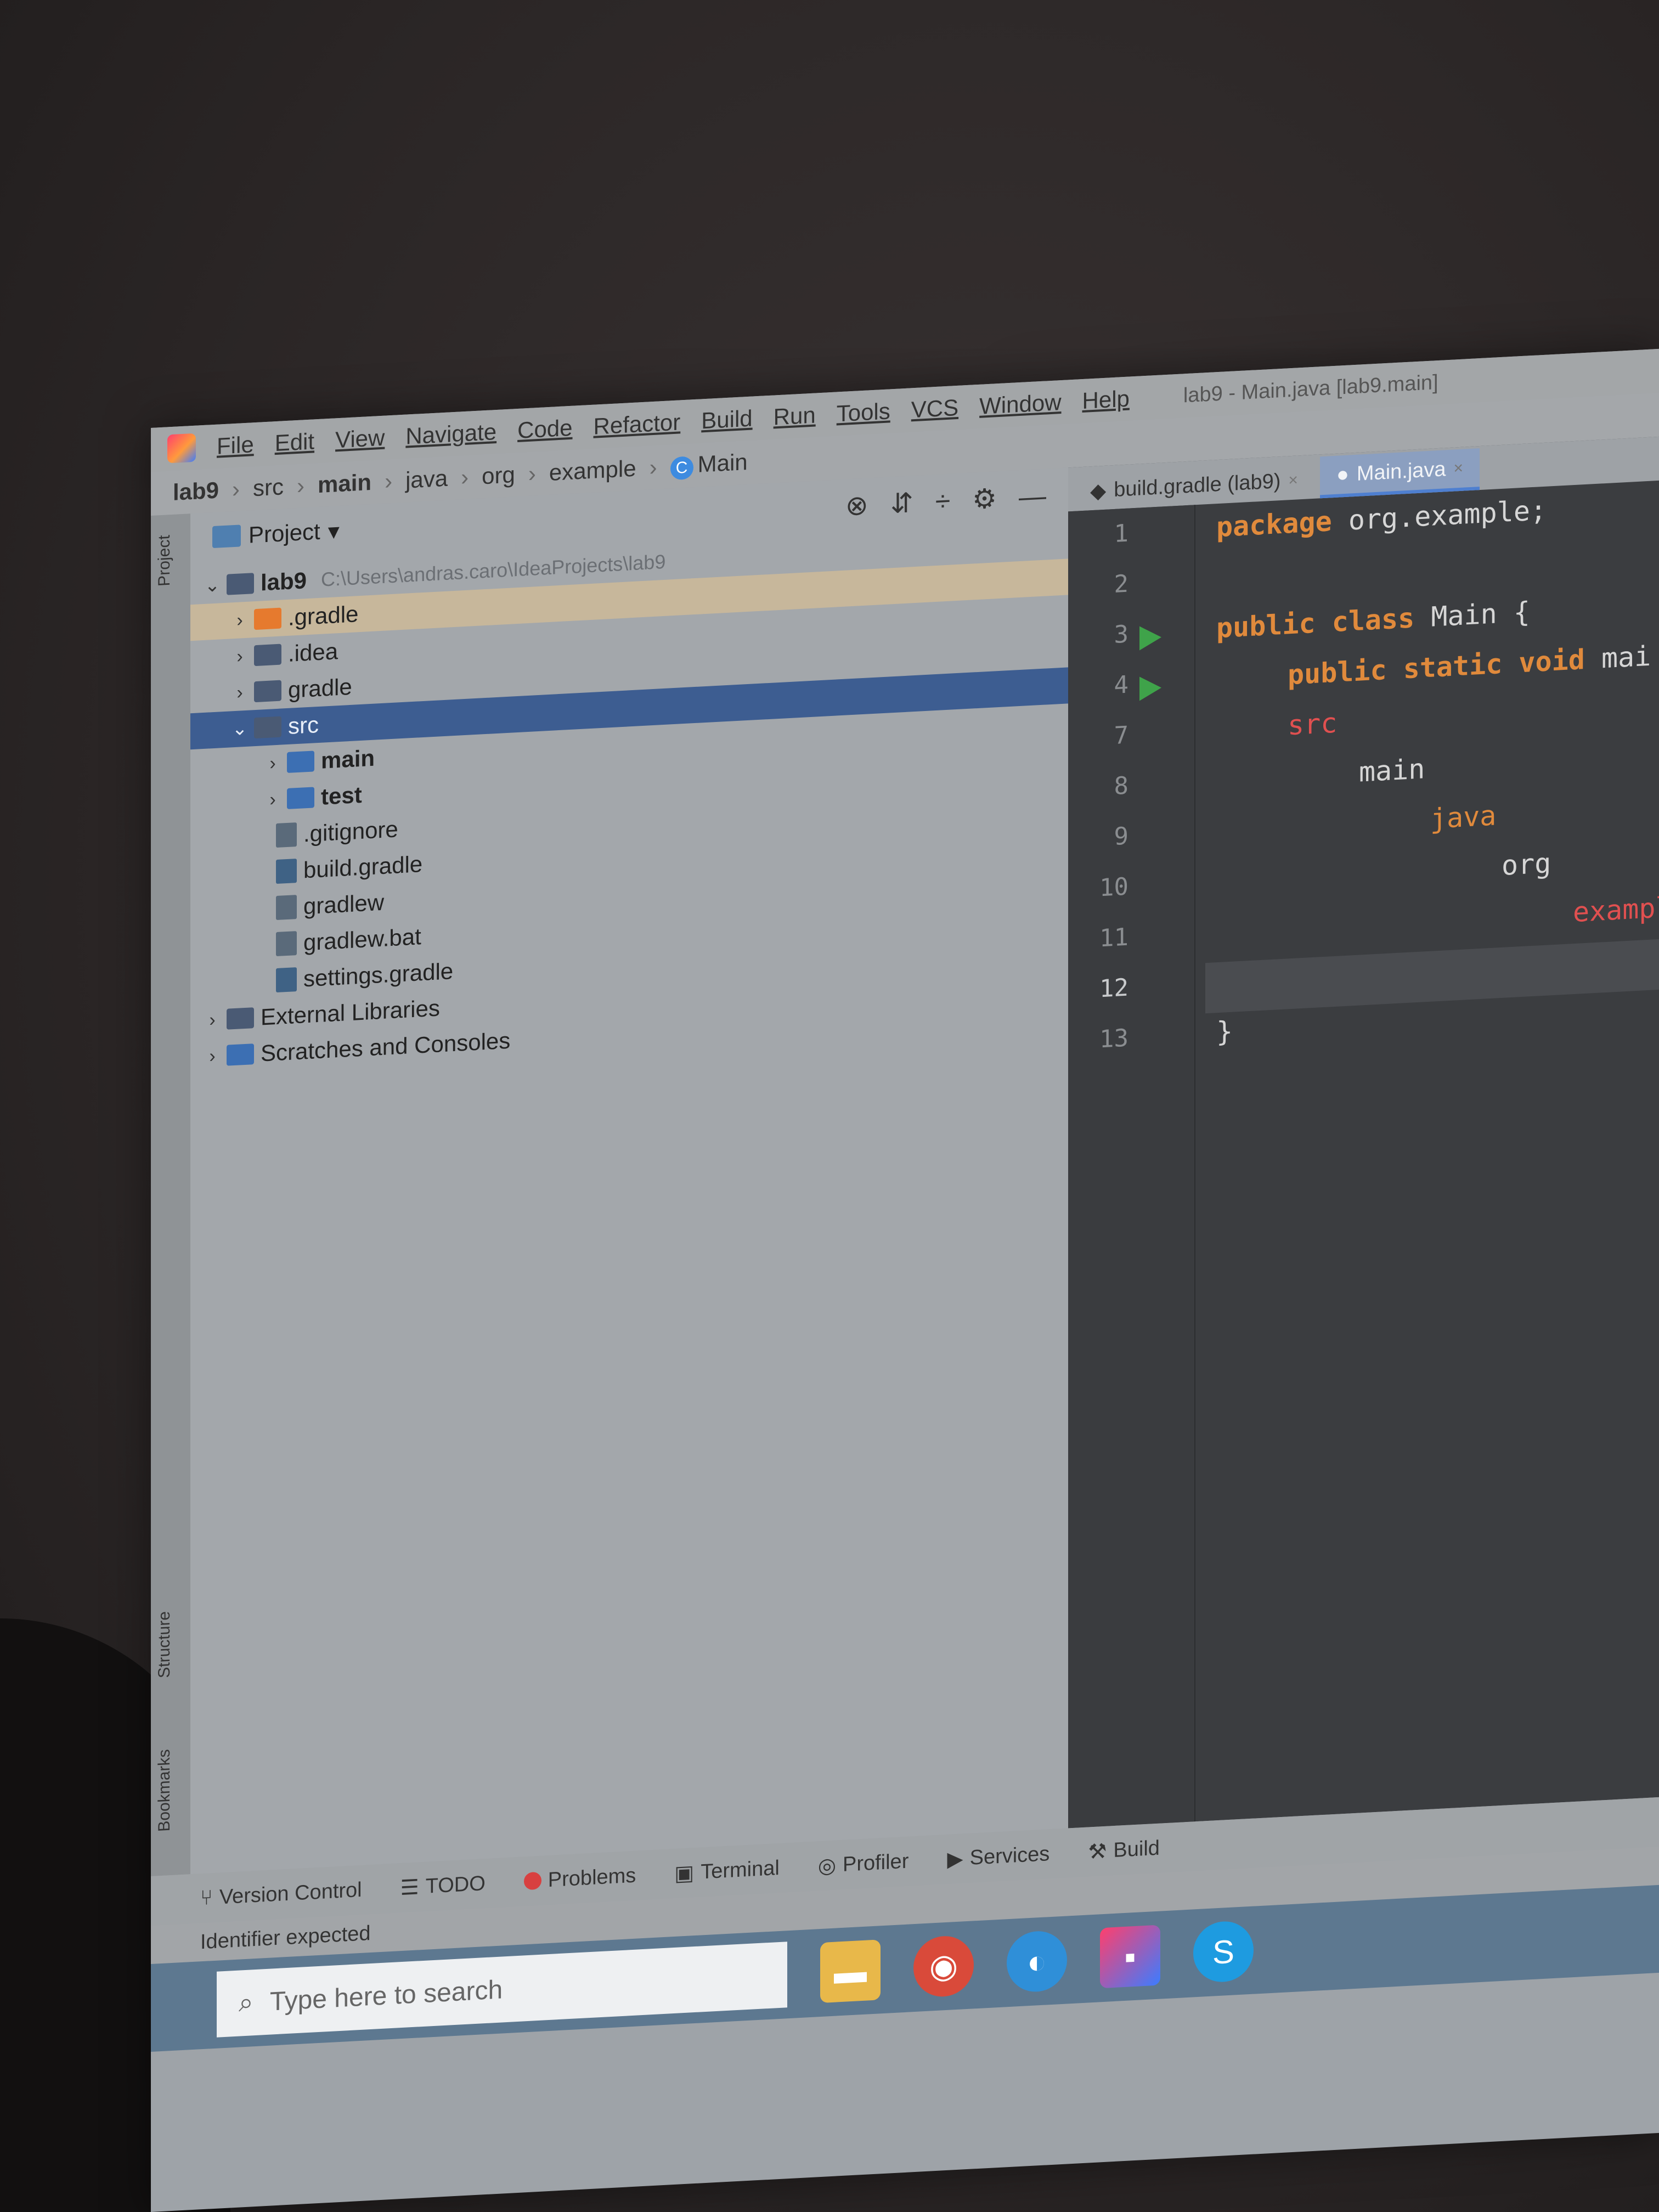 This screenshot has width=1659, height=2212. Describe the element at coordinates (287, 871) in the screenshot. I see `gradle-file-icon` at that location.